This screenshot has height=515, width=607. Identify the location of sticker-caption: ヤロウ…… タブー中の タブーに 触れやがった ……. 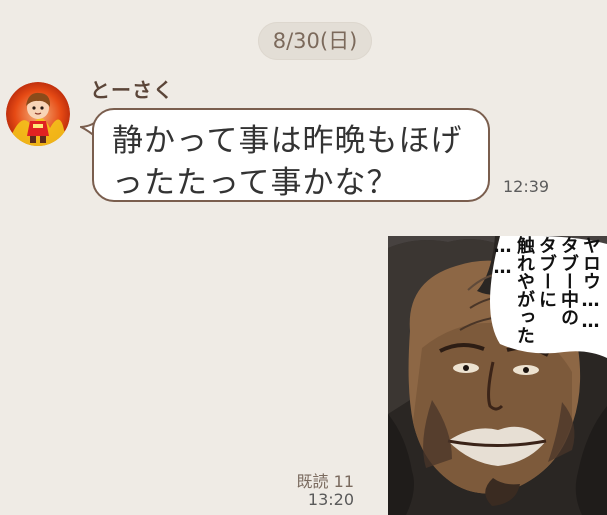
(546, 290).